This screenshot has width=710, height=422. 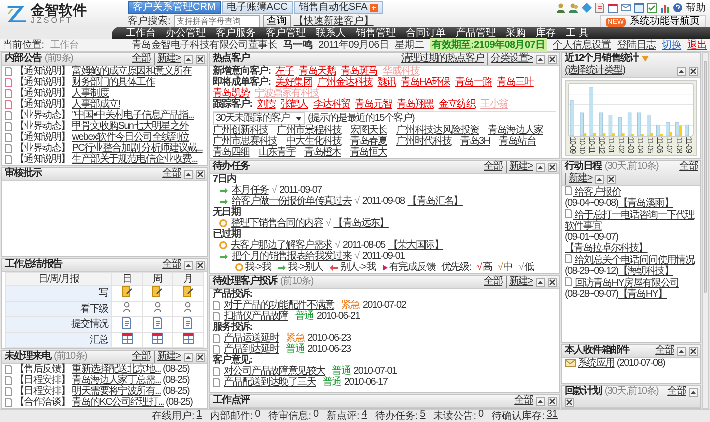 What do you see at coordinates (294, 82) in the screenshot?
I see `customer-link: 美好集团` at bounding box center [294, 82].